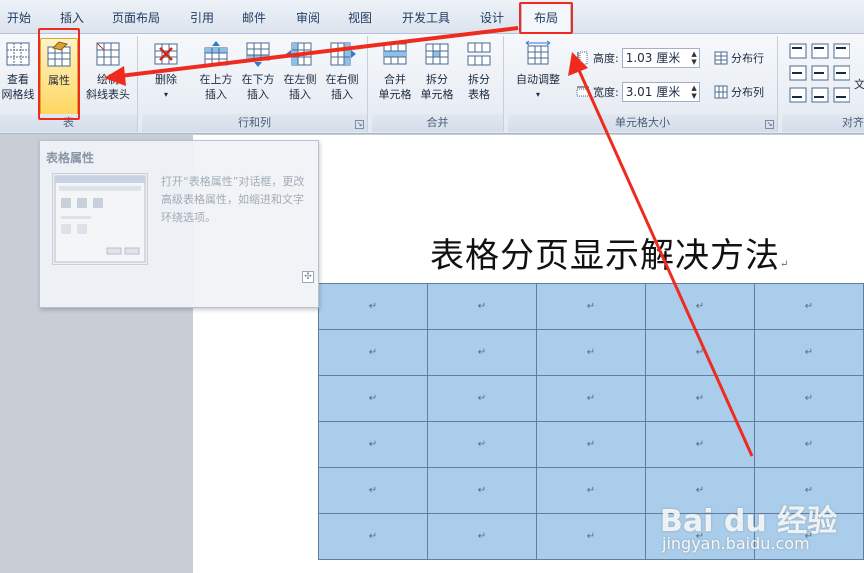  Describe the element at coordinates (736, 543) in the screenshot. I see `watermark-url: jingyan.baidu.com` at that location.